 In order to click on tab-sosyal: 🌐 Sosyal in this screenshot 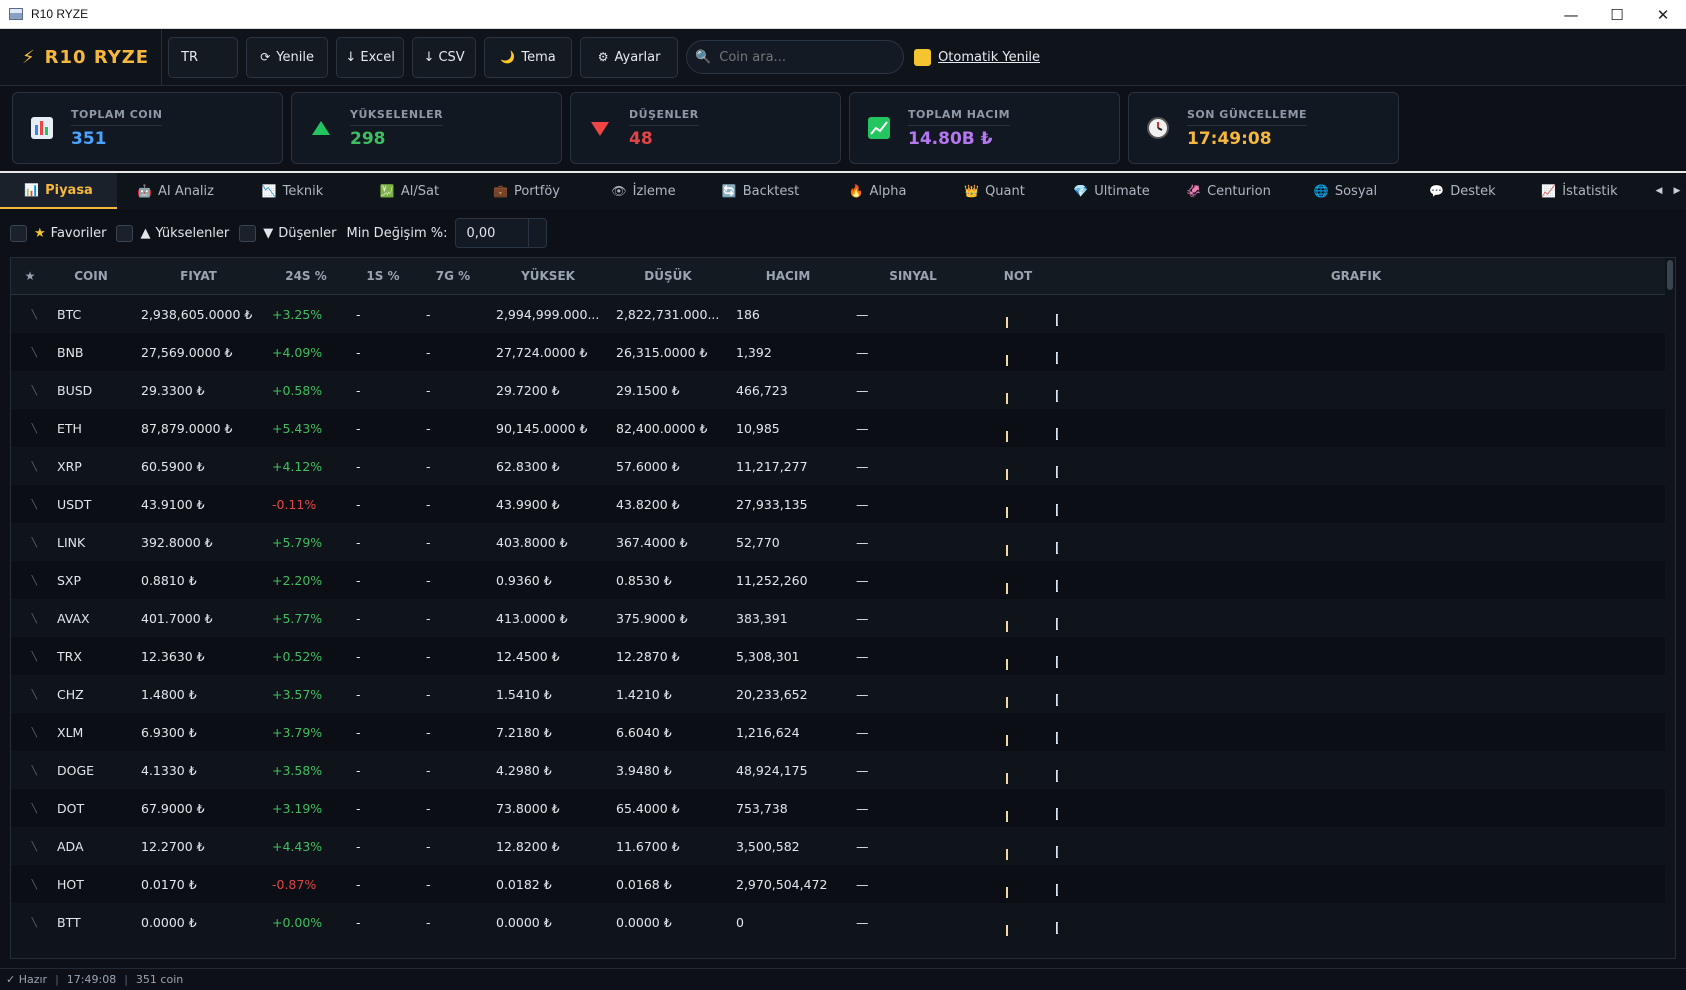, I will do `click(1345, 191)`.